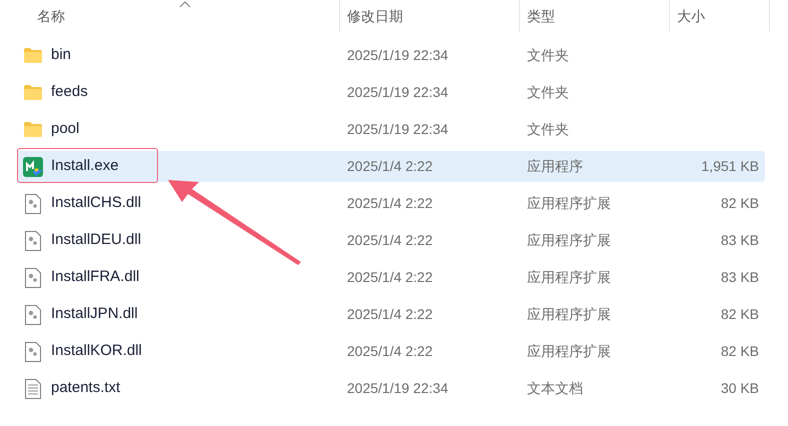 The height and width of the screenshot is (426, 788). Describe the element at coordinates (375, 16) in the screenshot. I see `column-header: 修改日期` at that location.